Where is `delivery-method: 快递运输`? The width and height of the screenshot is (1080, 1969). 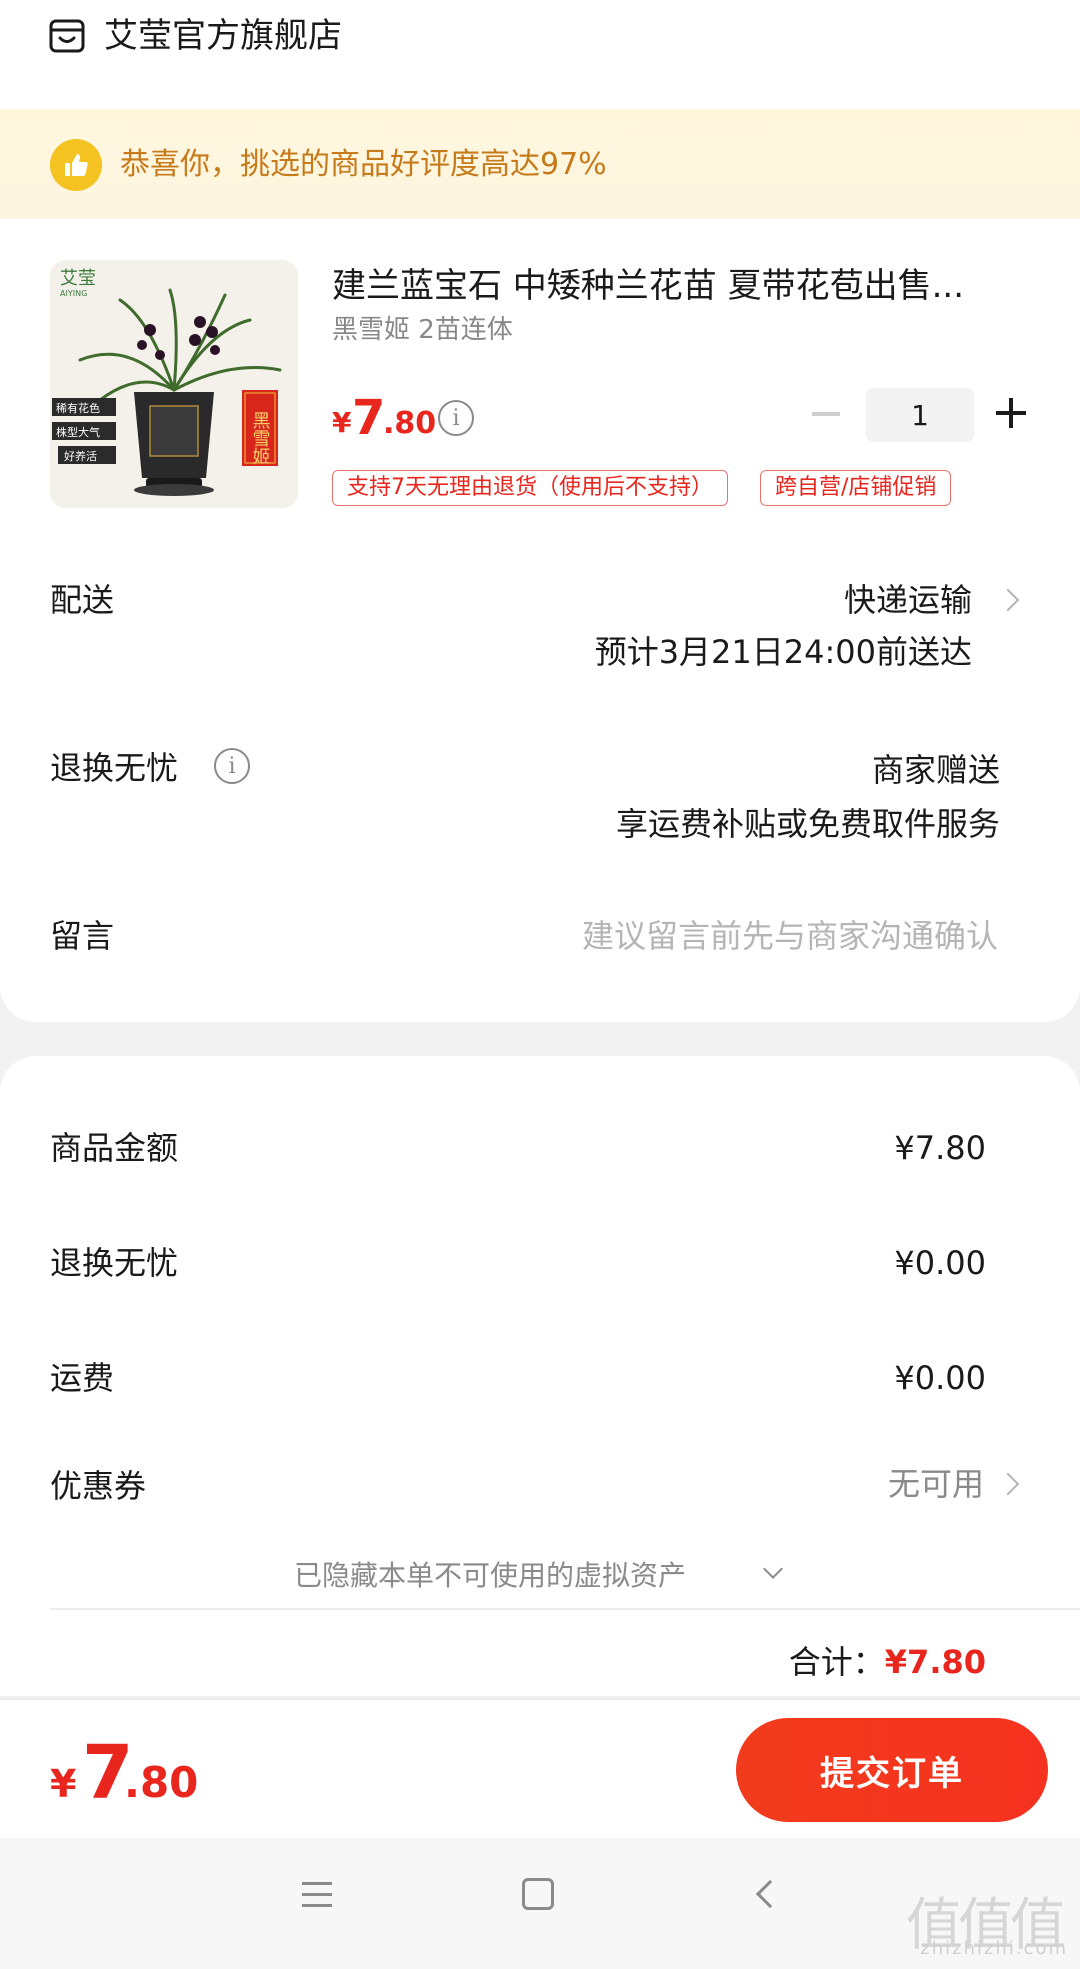 delivery-method: 快递运输 is located at coordinates (908, 600).